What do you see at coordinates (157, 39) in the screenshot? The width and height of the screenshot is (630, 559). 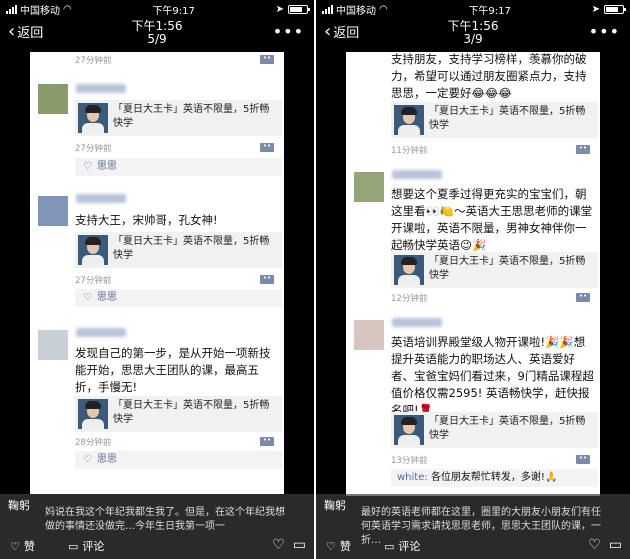 I see `page-indicator: 5/9` at bounding box center [157, 39].